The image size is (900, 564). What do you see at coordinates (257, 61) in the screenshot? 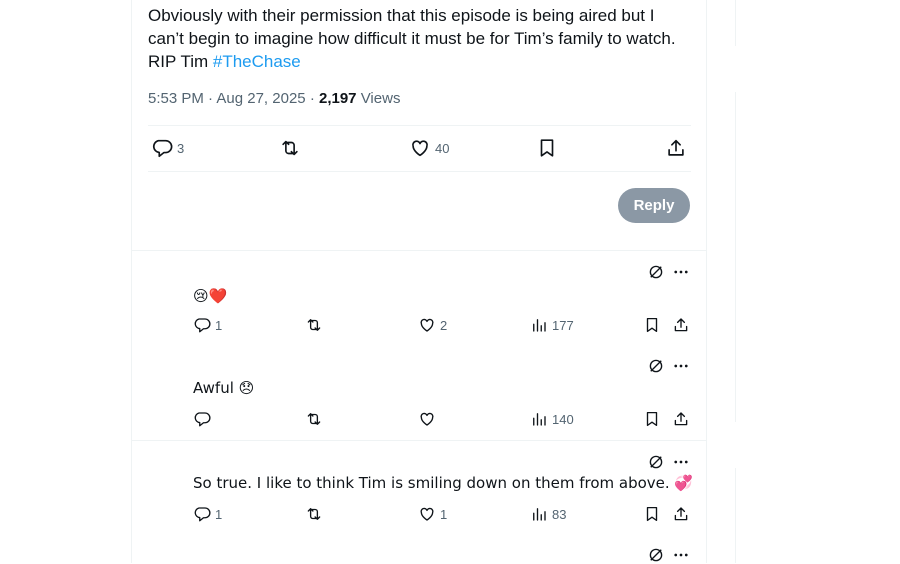
I see `hashtag-link: #TheChase` at bounding box center [257, 61].